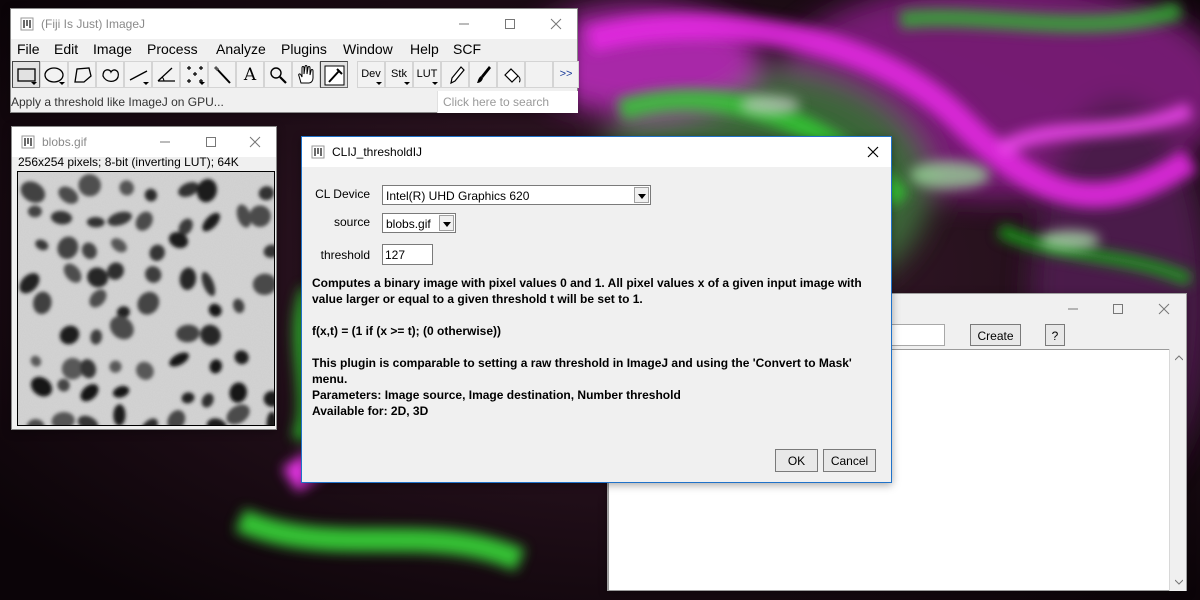 The height and width of the screenshot is (600, 1200). I want to click on cl-device-label: CL Device, so click(342, 194).